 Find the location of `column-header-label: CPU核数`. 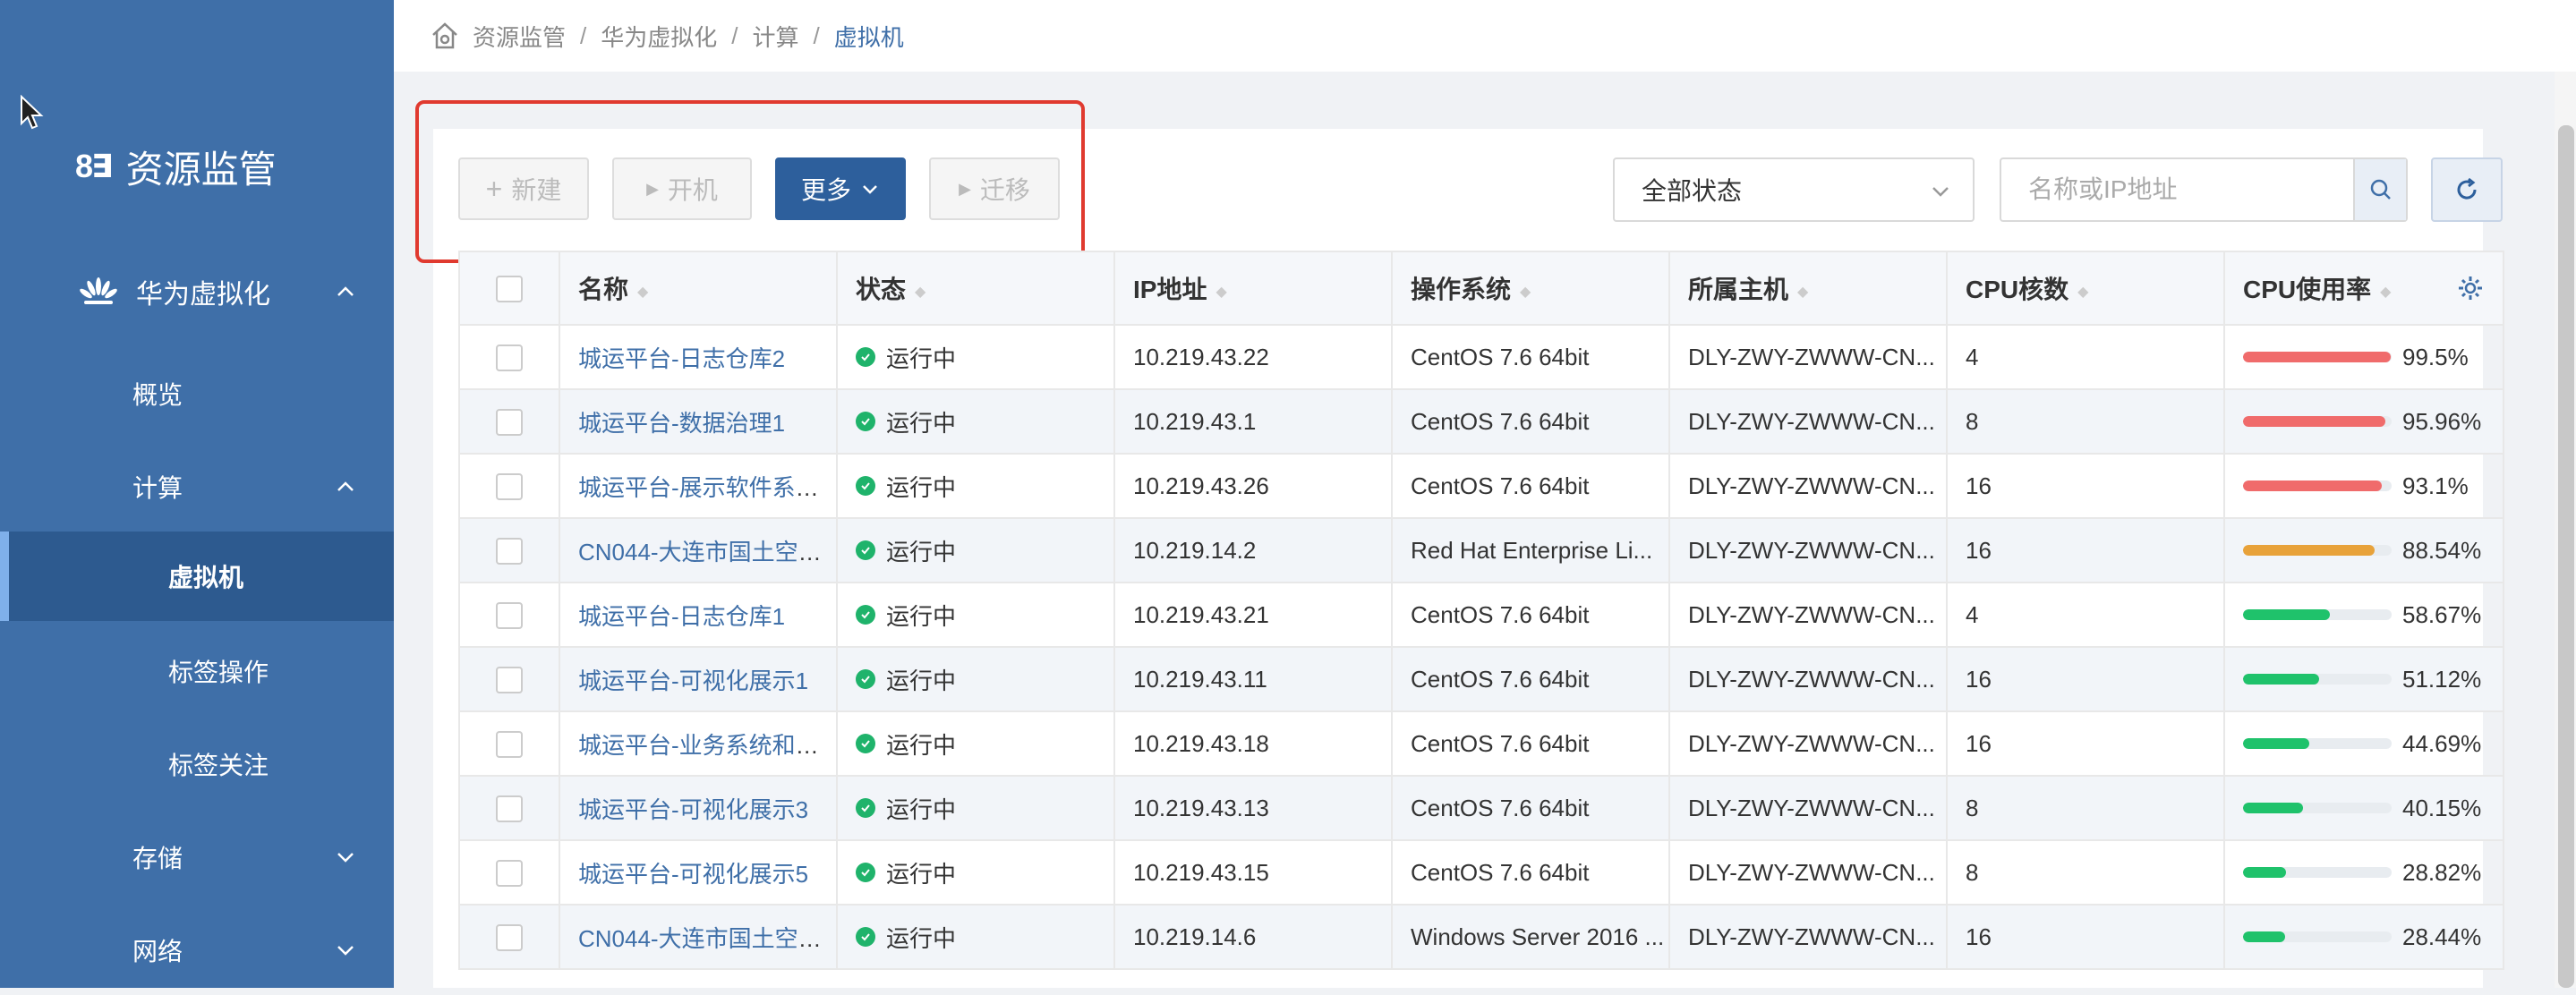

column-header-label: CPU核数 is located at coordinates (2017, 289).